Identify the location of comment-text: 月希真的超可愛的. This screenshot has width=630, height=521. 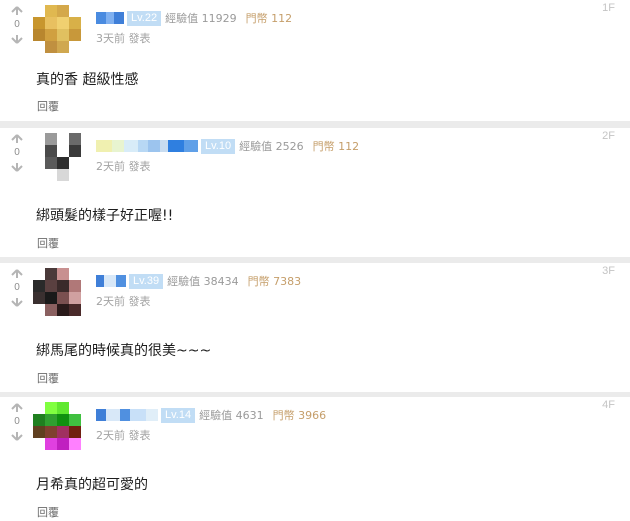
(92, 485).